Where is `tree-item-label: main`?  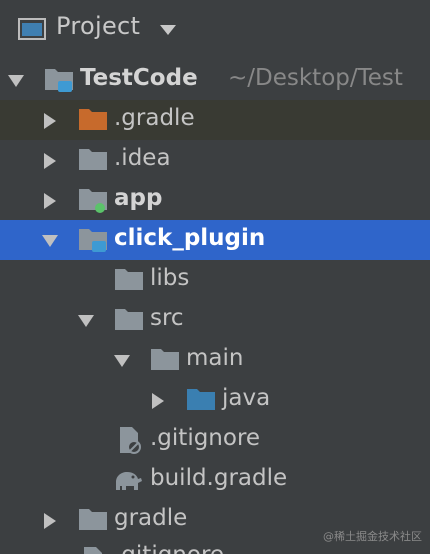
tree-item-label: main is located at coordinates (215, 358).